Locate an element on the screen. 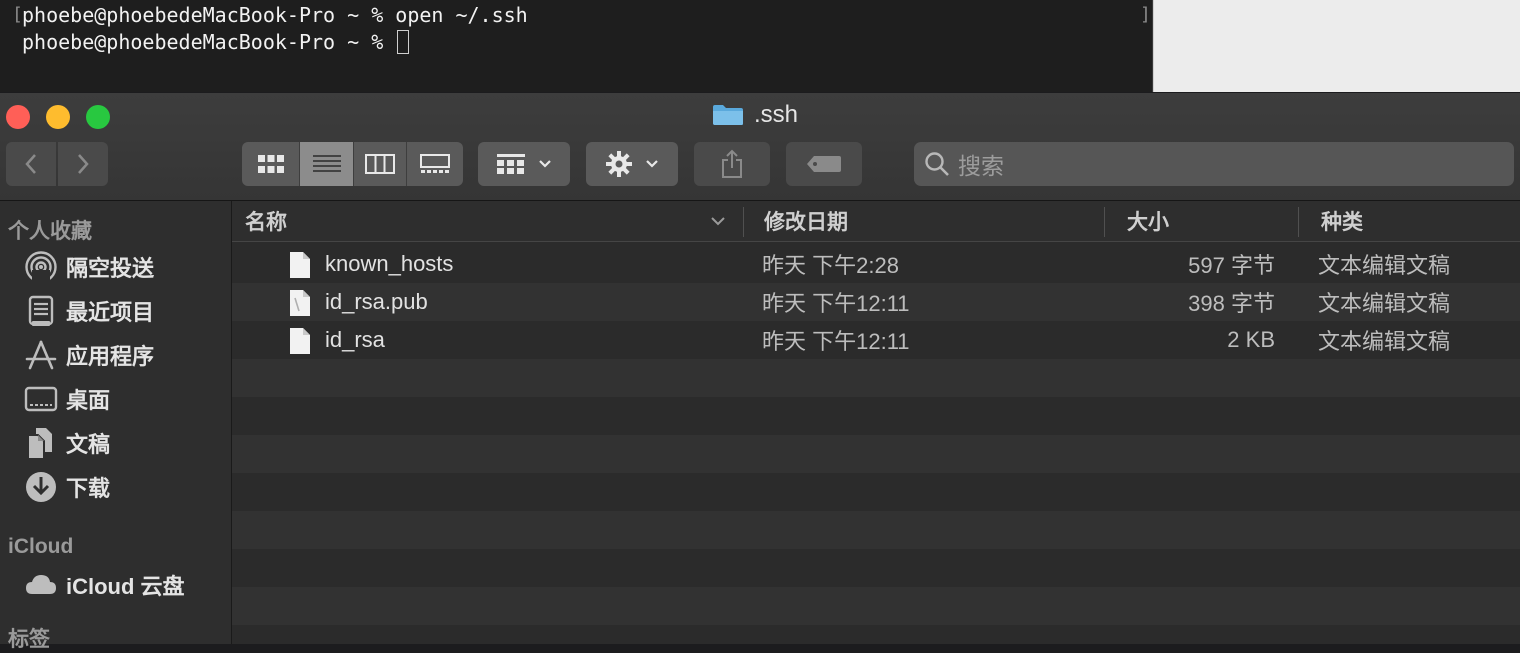  terminal-line-2: phoebe@phoebedeMacBook-Pro ~ % is located at coordinates (216, 42).